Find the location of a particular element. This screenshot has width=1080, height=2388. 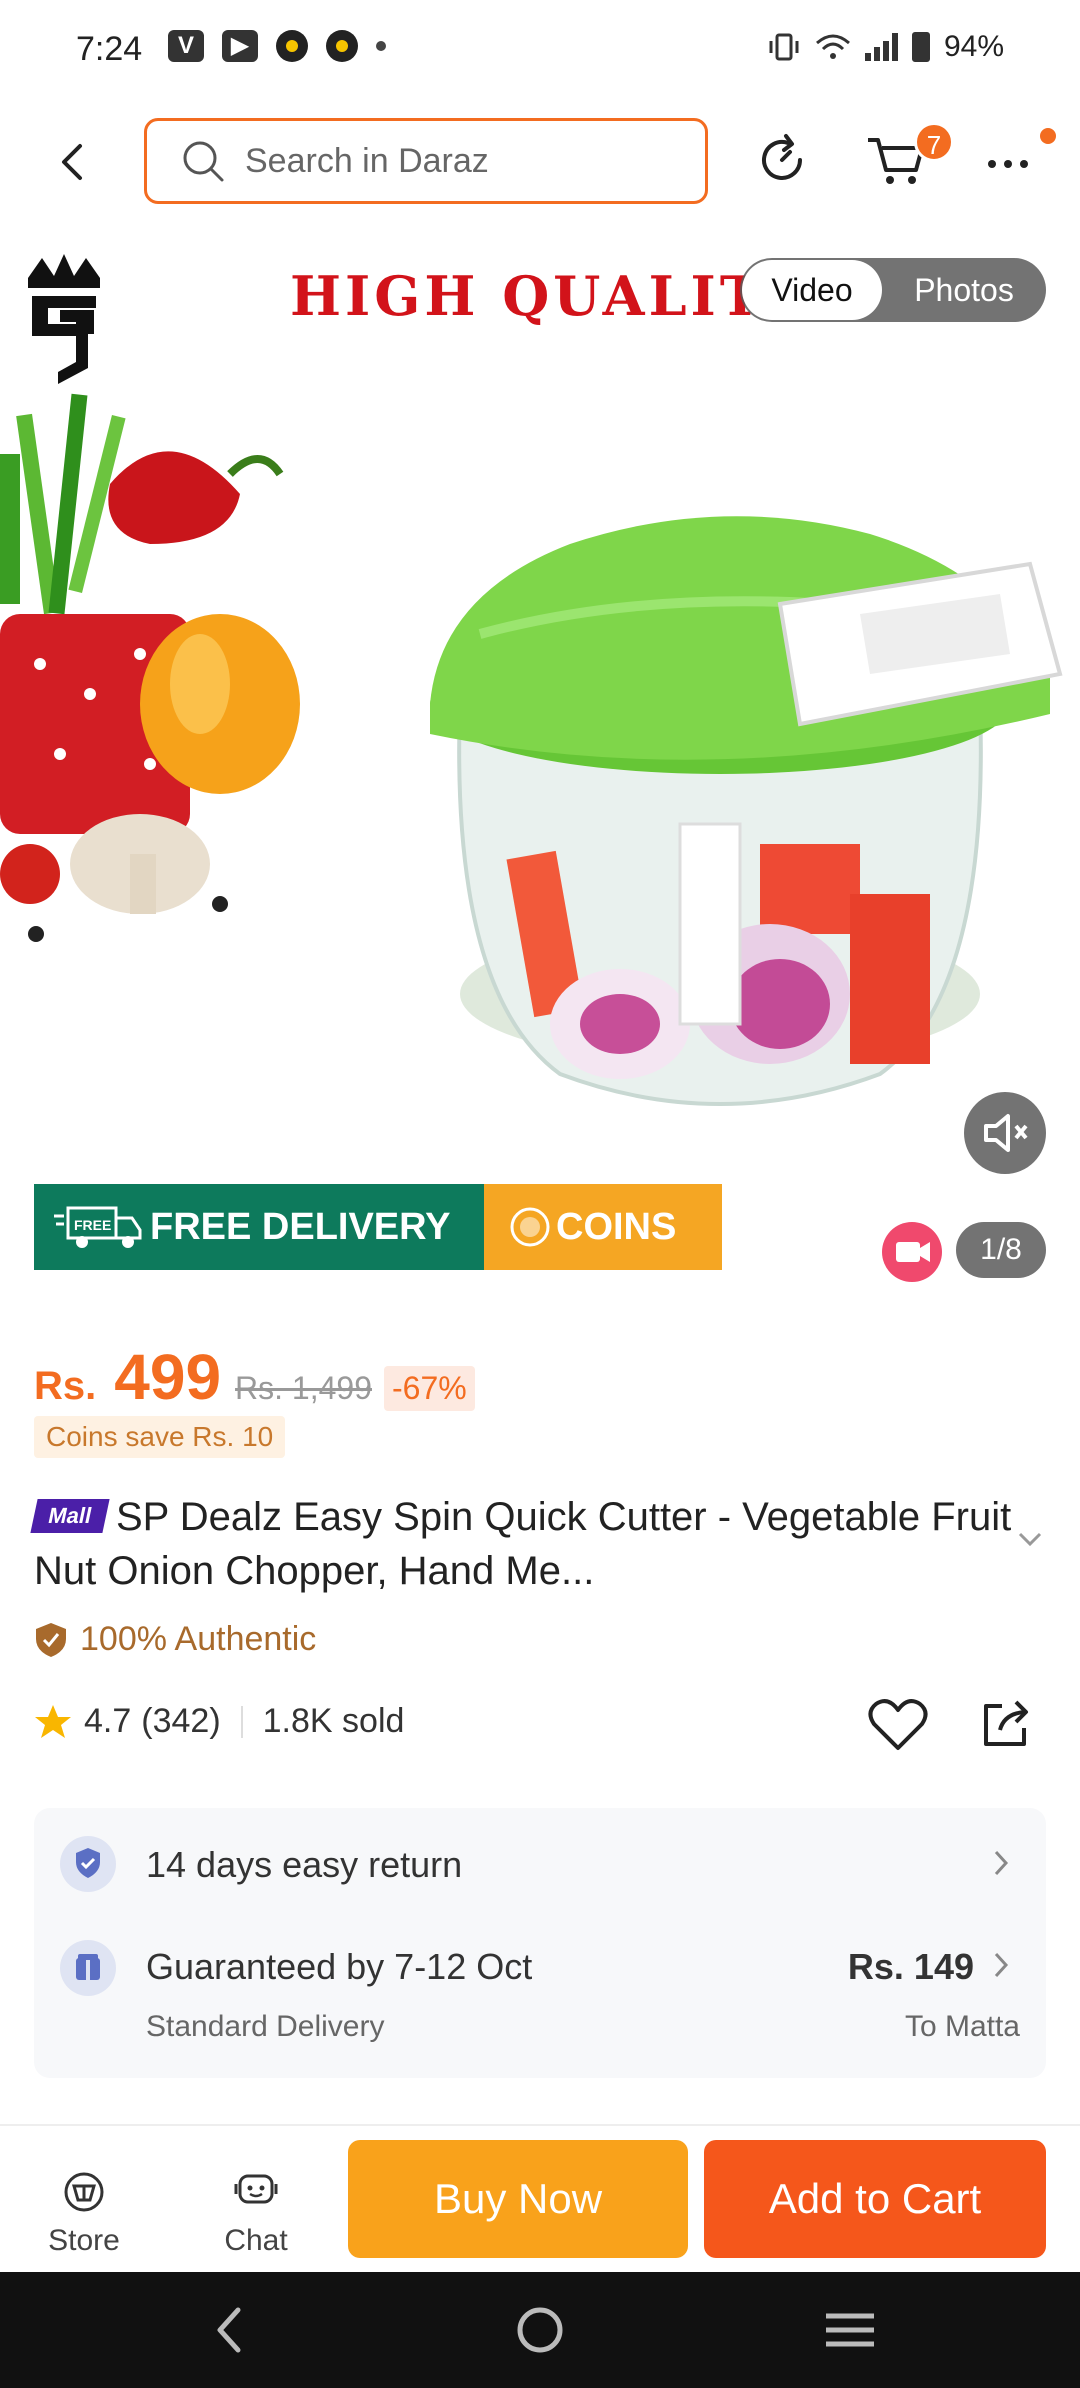

media-toggle: Video Photos is located at coordinates (893, 290).